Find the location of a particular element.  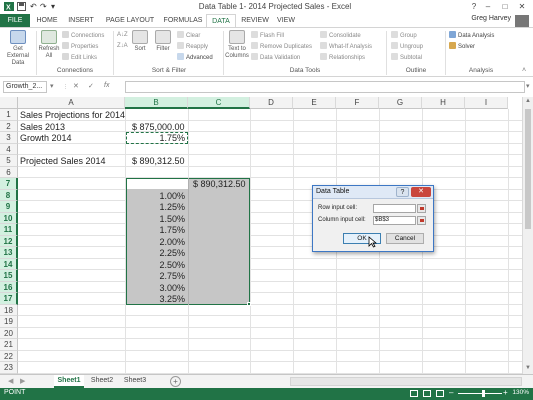

group-button: Group is located at coordinates (404, 36).